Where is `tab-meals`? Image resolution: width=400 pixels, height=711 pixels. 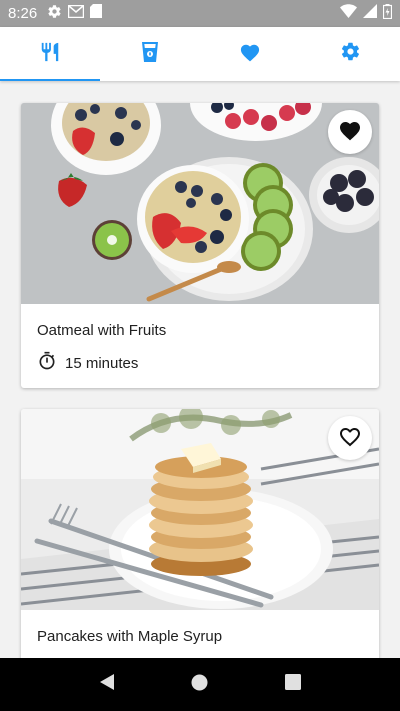
tab-meals is located at coordinates (50, 54).